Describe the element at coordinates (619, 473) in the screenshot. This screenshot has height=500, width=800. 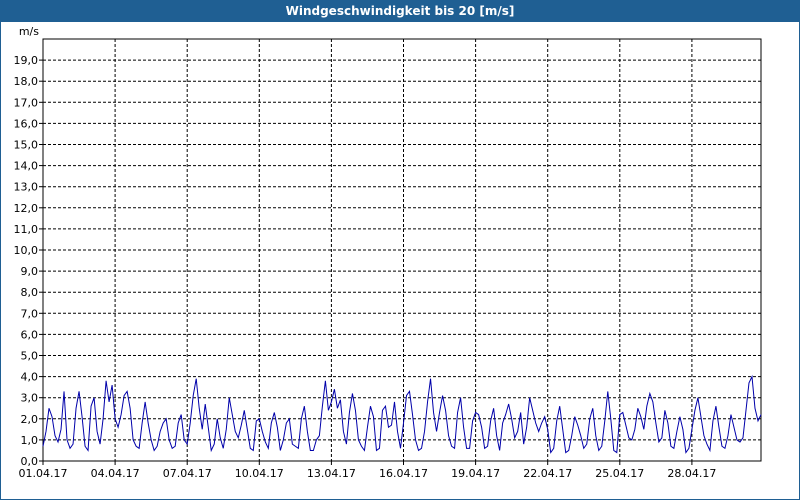
I see `x-tick-label: 25.04.17` at that location.